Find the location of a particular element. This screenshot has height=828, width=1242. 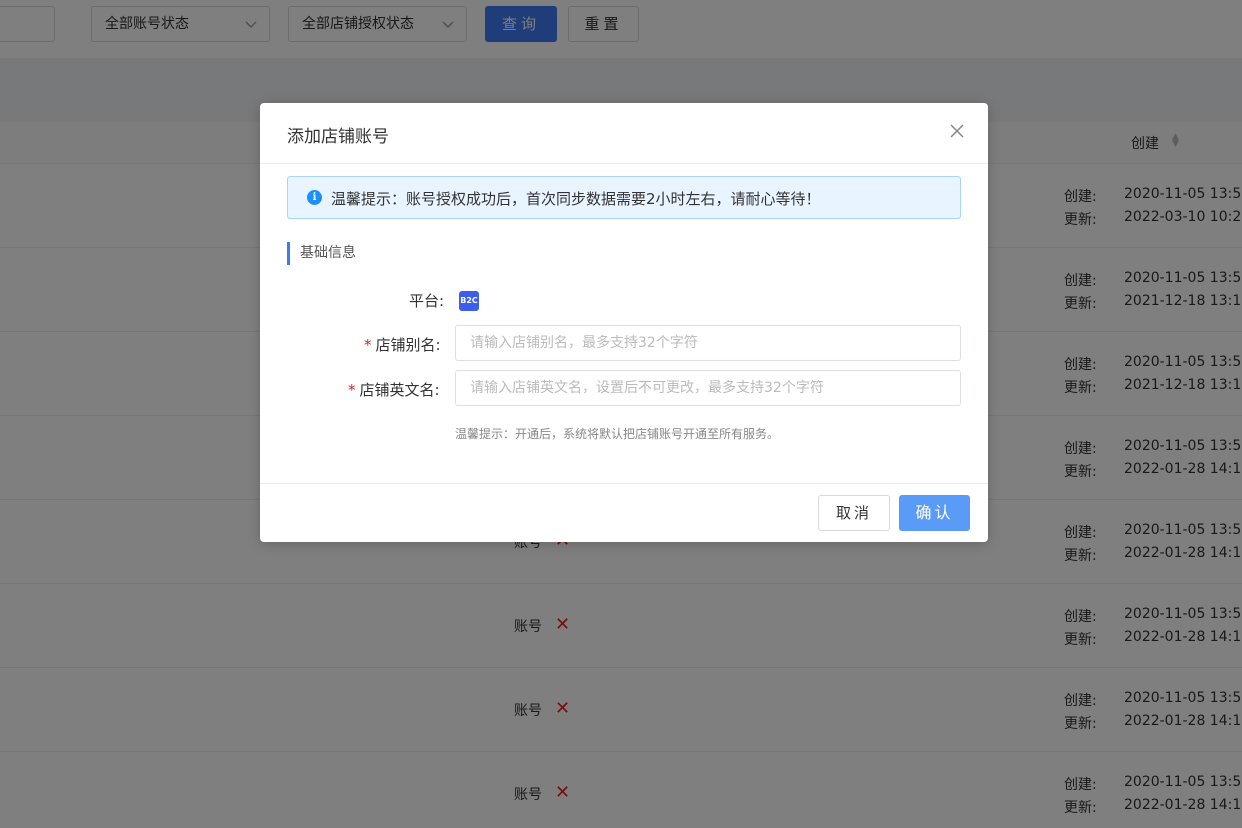

b2c-platform-icon: B2C is located at coordinates (469, 301).